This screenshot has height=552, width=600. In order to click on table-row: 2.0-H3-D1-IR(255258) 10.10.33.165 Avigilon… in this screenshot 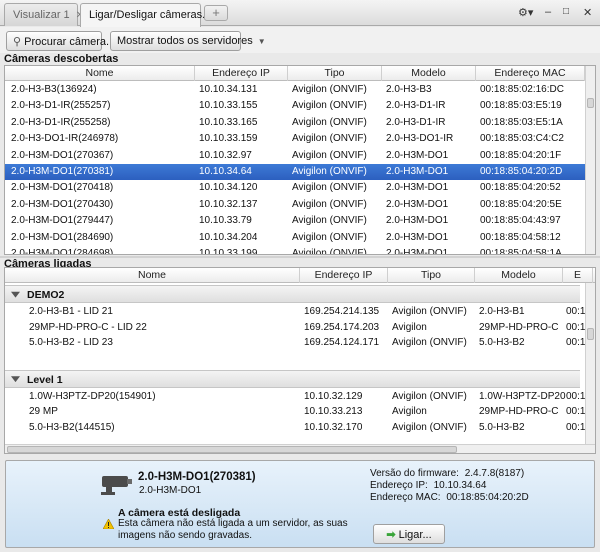, I will do `click(295, 123)`.